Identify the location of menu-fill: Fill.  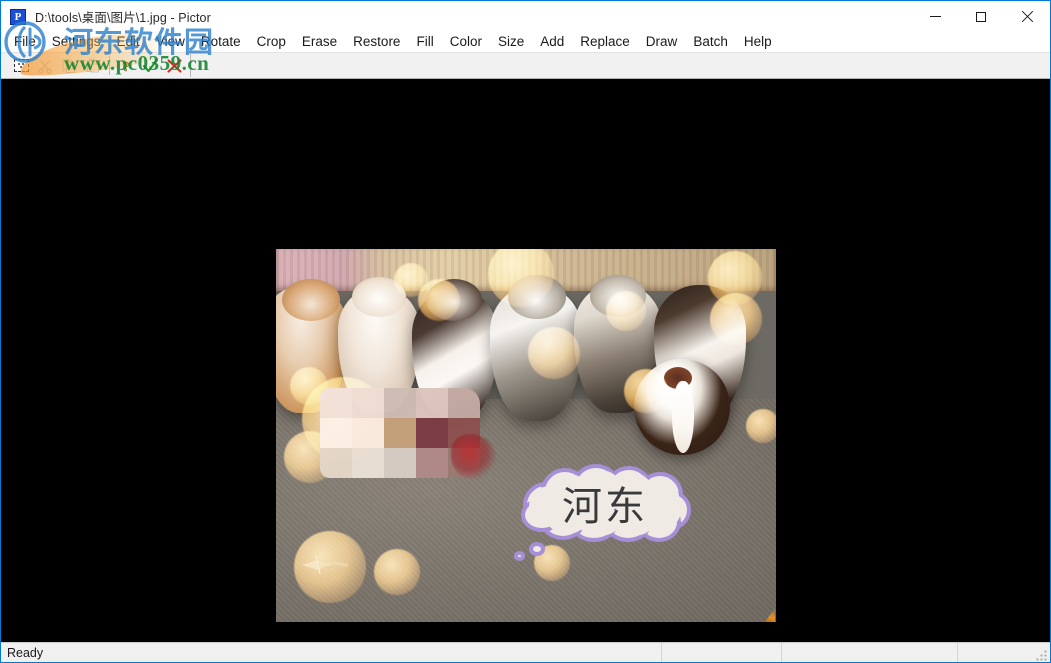
(424, 42).